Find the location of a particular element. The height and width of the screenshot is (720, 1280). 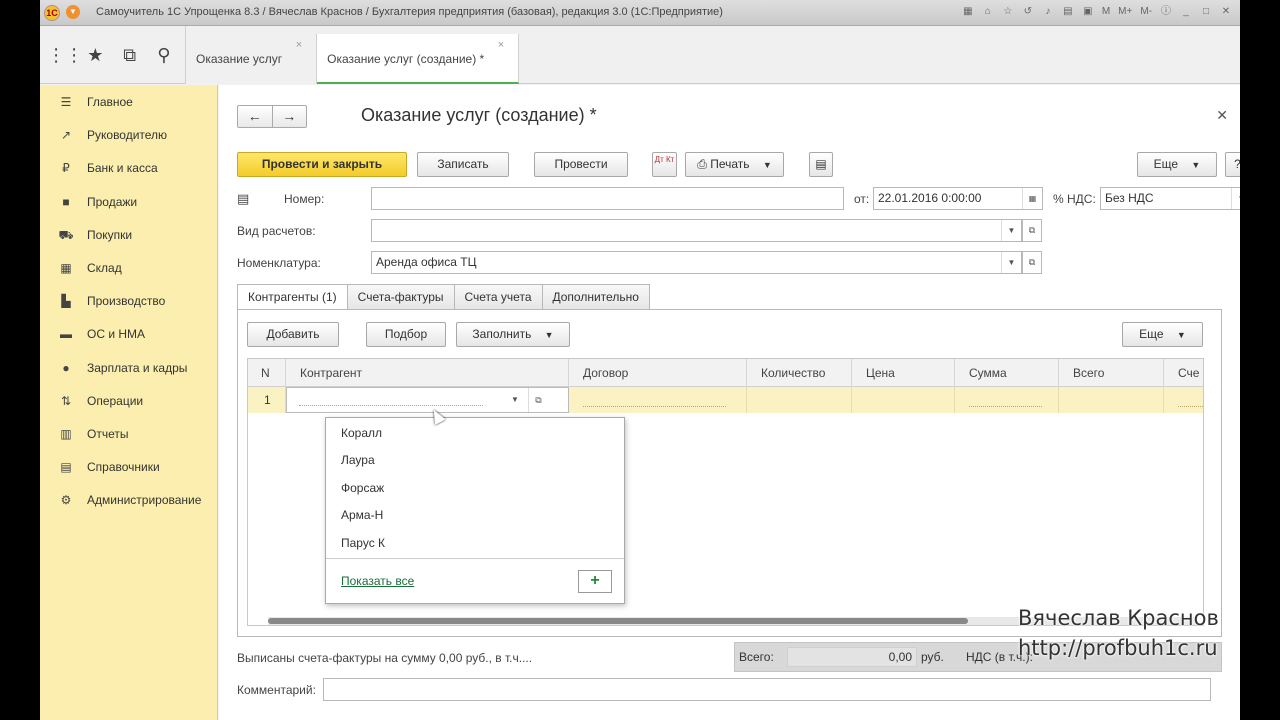

column-header-account: Сче is located at coordinates (1183, 373).